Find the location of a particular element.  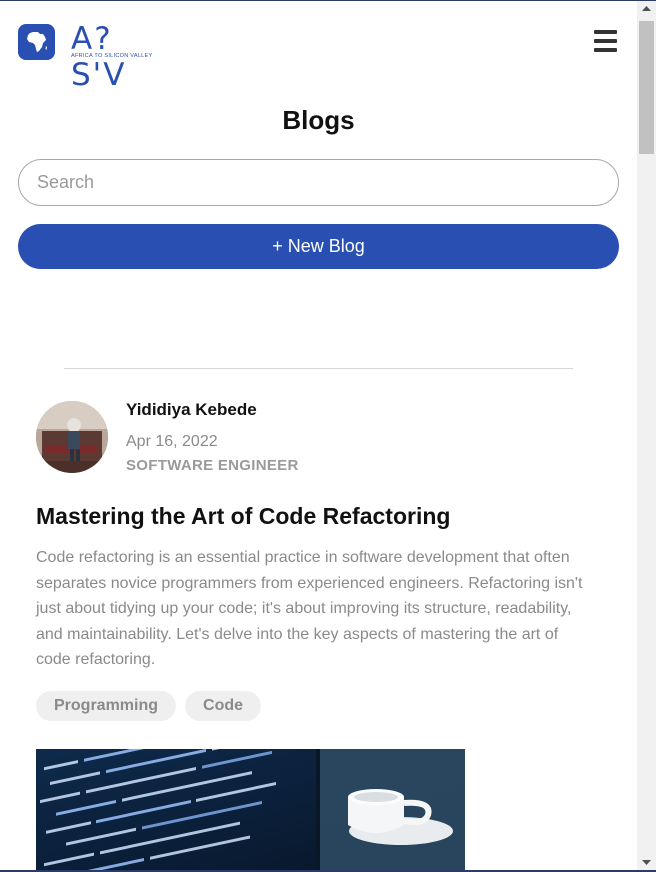

tag-programming: Programming is located at coordinates (106, 706).